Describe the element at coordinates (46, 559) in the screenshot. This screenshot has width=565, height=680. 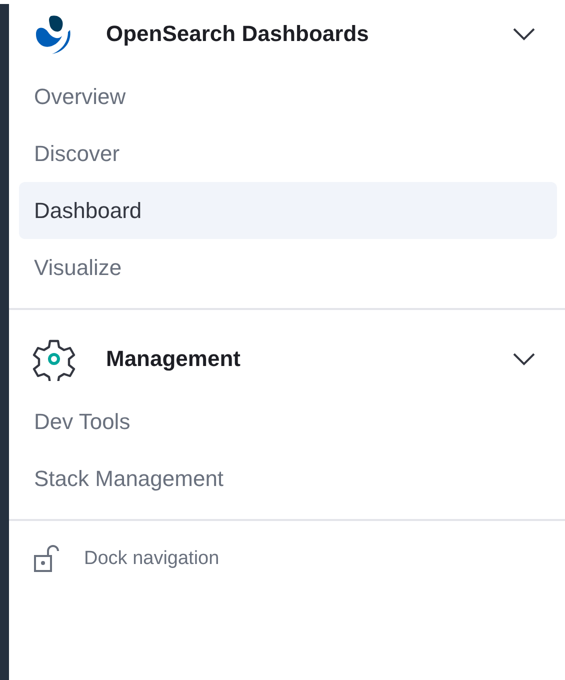
I see `unlock-icon` at that location.